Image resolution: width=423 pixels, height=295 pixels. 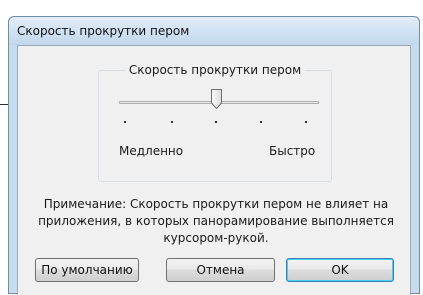 I want to click on fast-label: Быстро, so click(x=292, y=151).